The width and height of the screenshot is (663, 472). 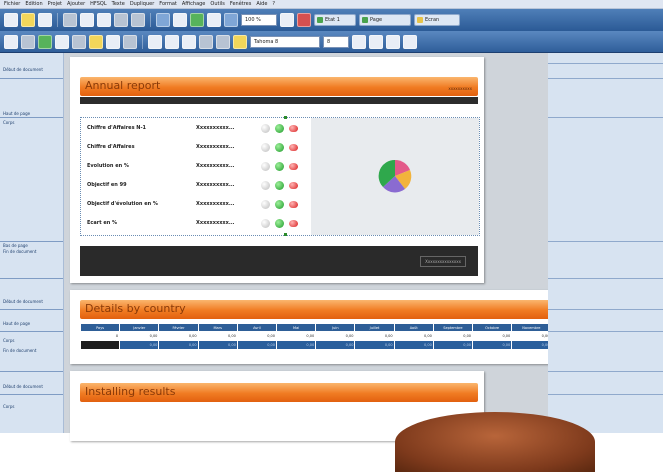 I want to click on table-cell, so click(x=100, y=345).